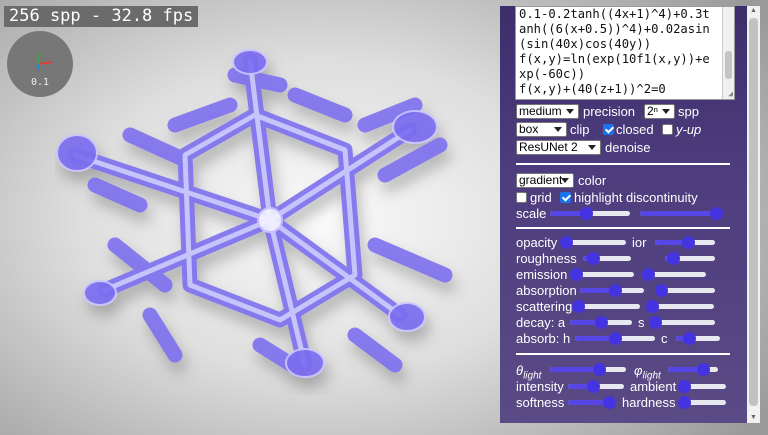 The image size is (768, 435). Describe the element at coordinates (531, 213) in the screenshot. I see `scale-label: scale` at that location.